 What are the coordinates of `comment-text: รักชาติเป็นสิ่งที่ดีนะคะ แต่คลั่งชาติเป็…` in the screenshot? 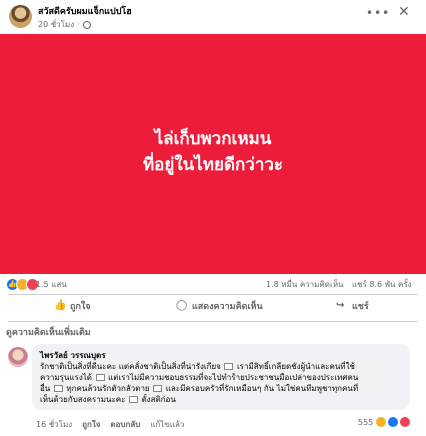 It's located at (223, 383).